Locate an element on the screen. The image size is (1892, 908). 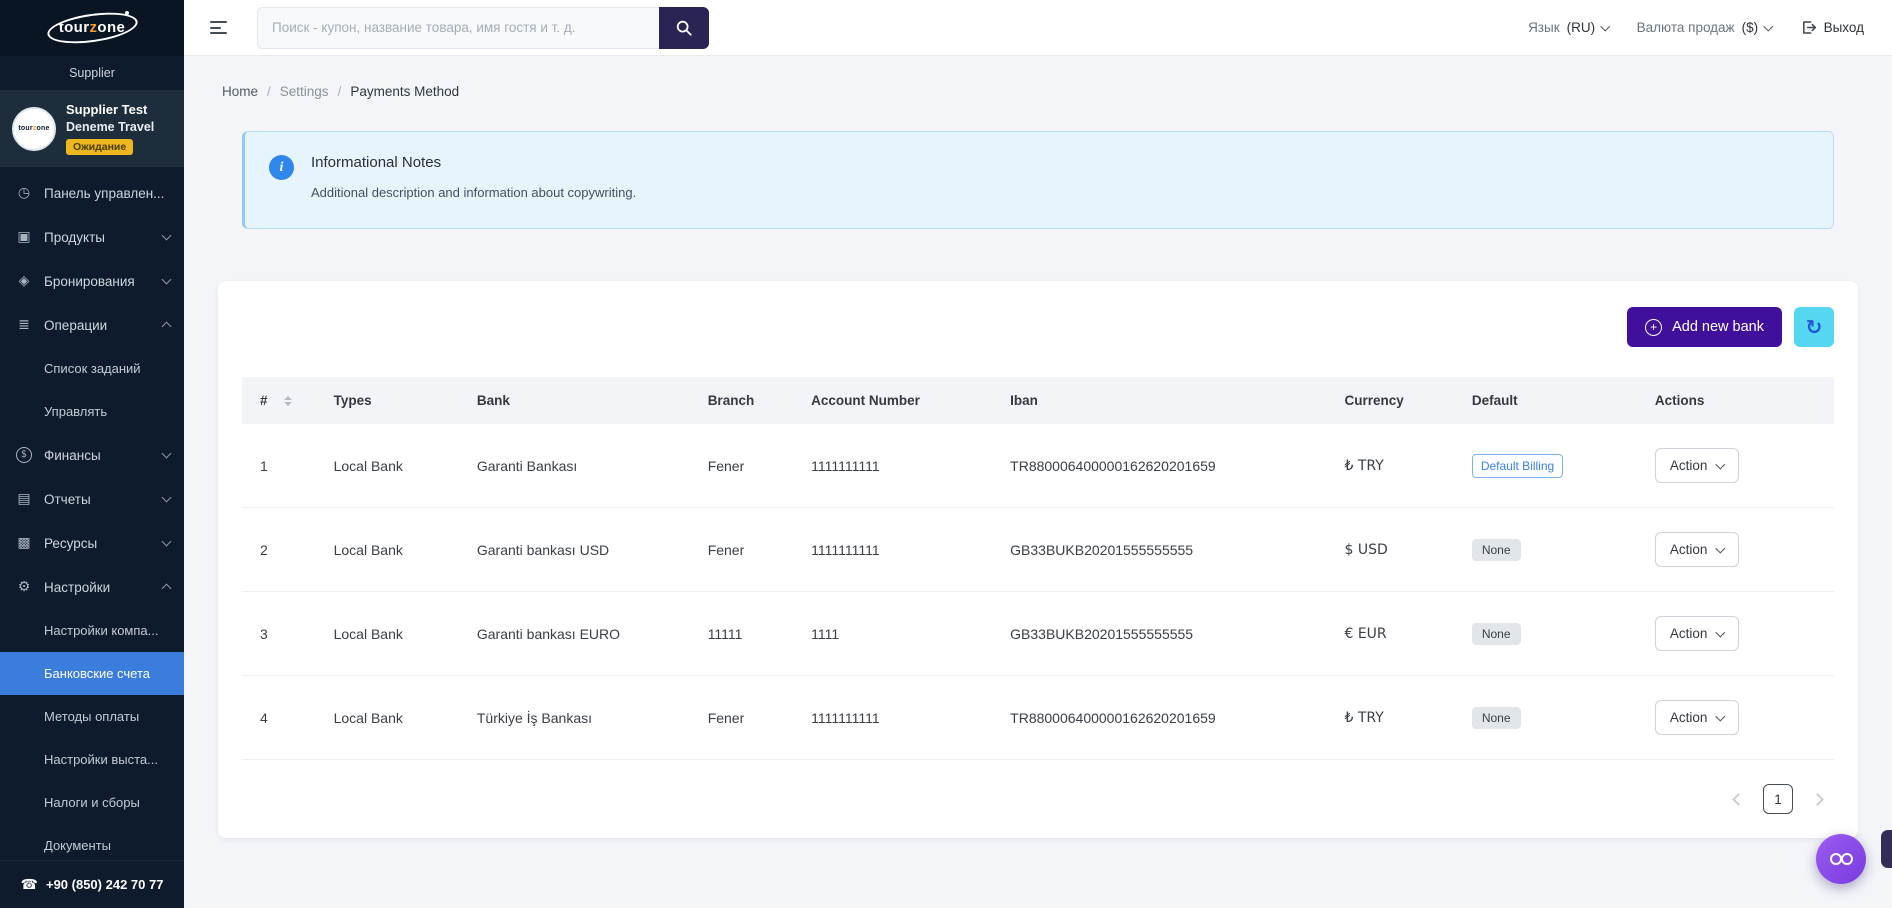
finance-icon: $ is located at coordinates (24, 455).